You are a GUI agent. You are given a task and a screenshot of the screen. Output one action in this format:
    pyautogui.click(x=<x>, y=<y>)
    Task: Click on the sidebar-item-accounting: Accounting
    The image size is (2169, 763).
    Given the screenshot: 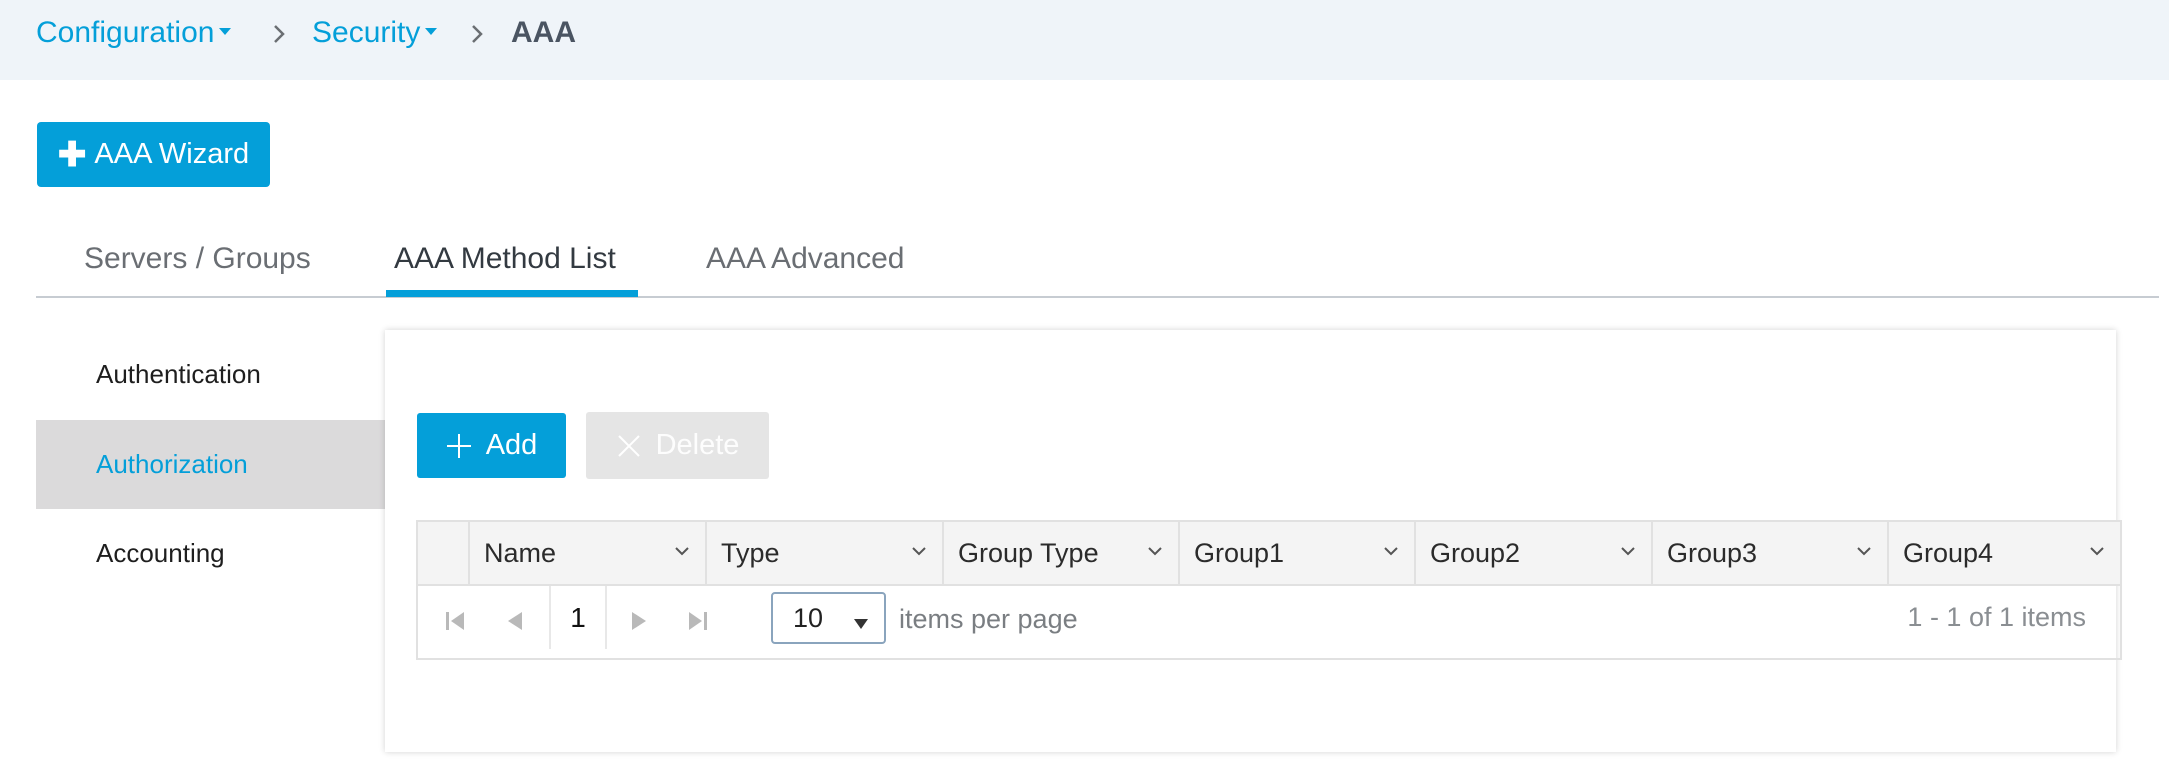 What is the action you would take?
    pyautogui.click(x=210, y=553)
    